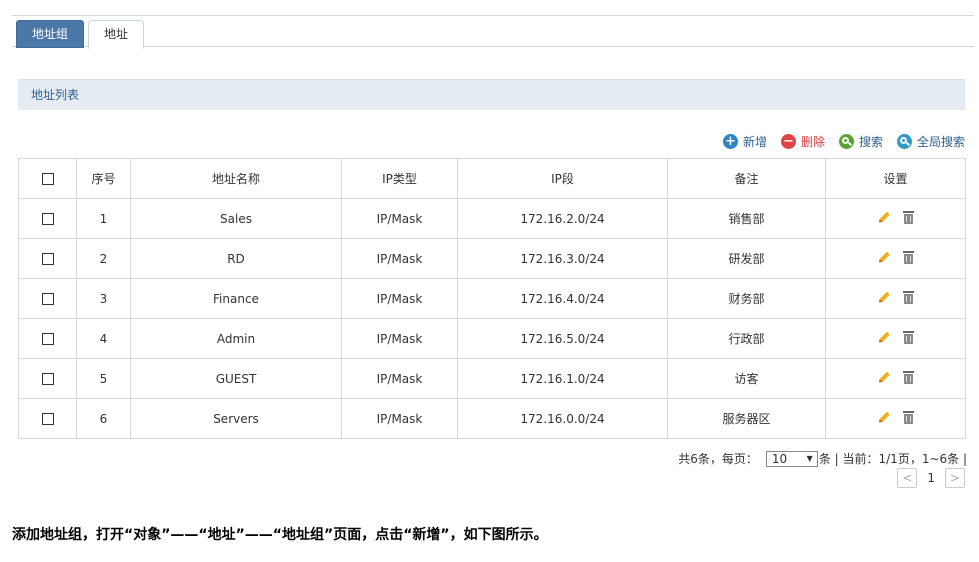 This screenshot has height=562, width=979. I want to click on per-page-select: 10 ▼, so click(791, 458).